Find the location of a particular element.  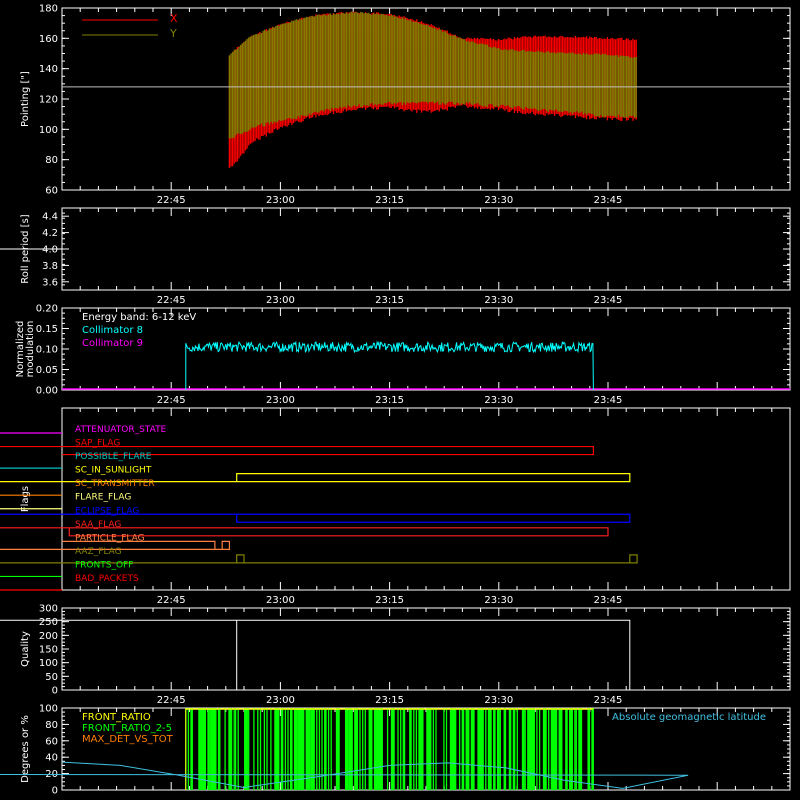

y-tick-label: 4.4 is located at coordinates (50, 217).